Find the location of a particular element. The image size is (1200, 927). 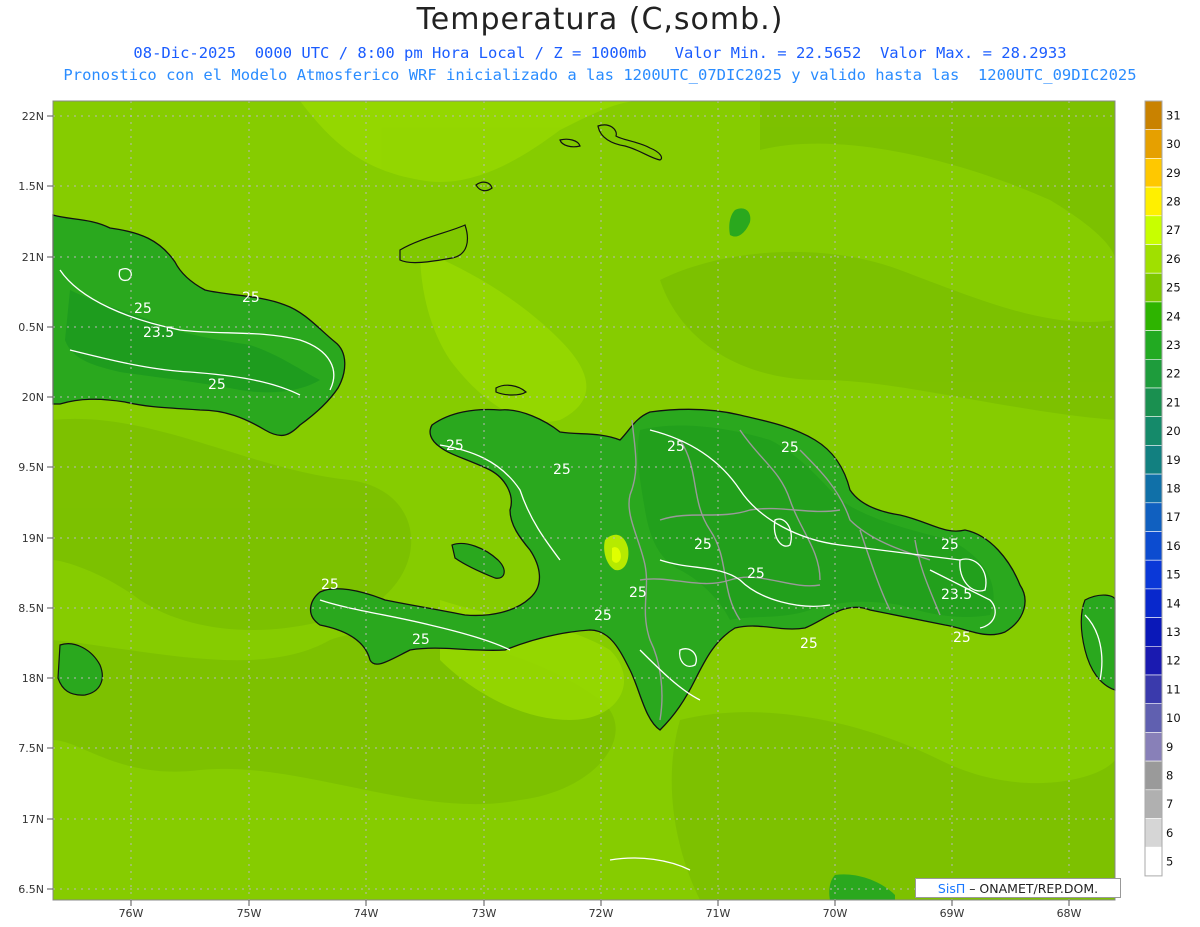

colorbar-label: 29 is located at coordinates (1173, 173).